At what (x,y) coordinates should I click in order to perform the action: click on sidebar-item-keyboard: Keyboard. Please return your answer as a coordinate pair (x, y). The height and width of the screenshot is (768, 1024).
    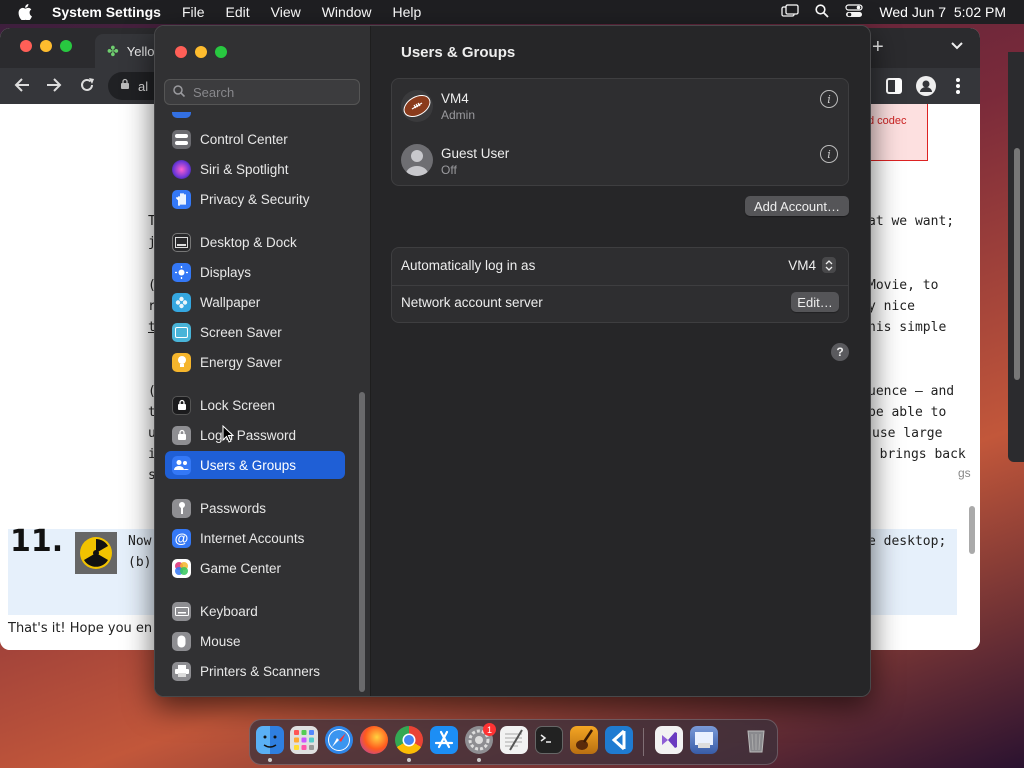
    Looking at the image, I should click on (255, 611).